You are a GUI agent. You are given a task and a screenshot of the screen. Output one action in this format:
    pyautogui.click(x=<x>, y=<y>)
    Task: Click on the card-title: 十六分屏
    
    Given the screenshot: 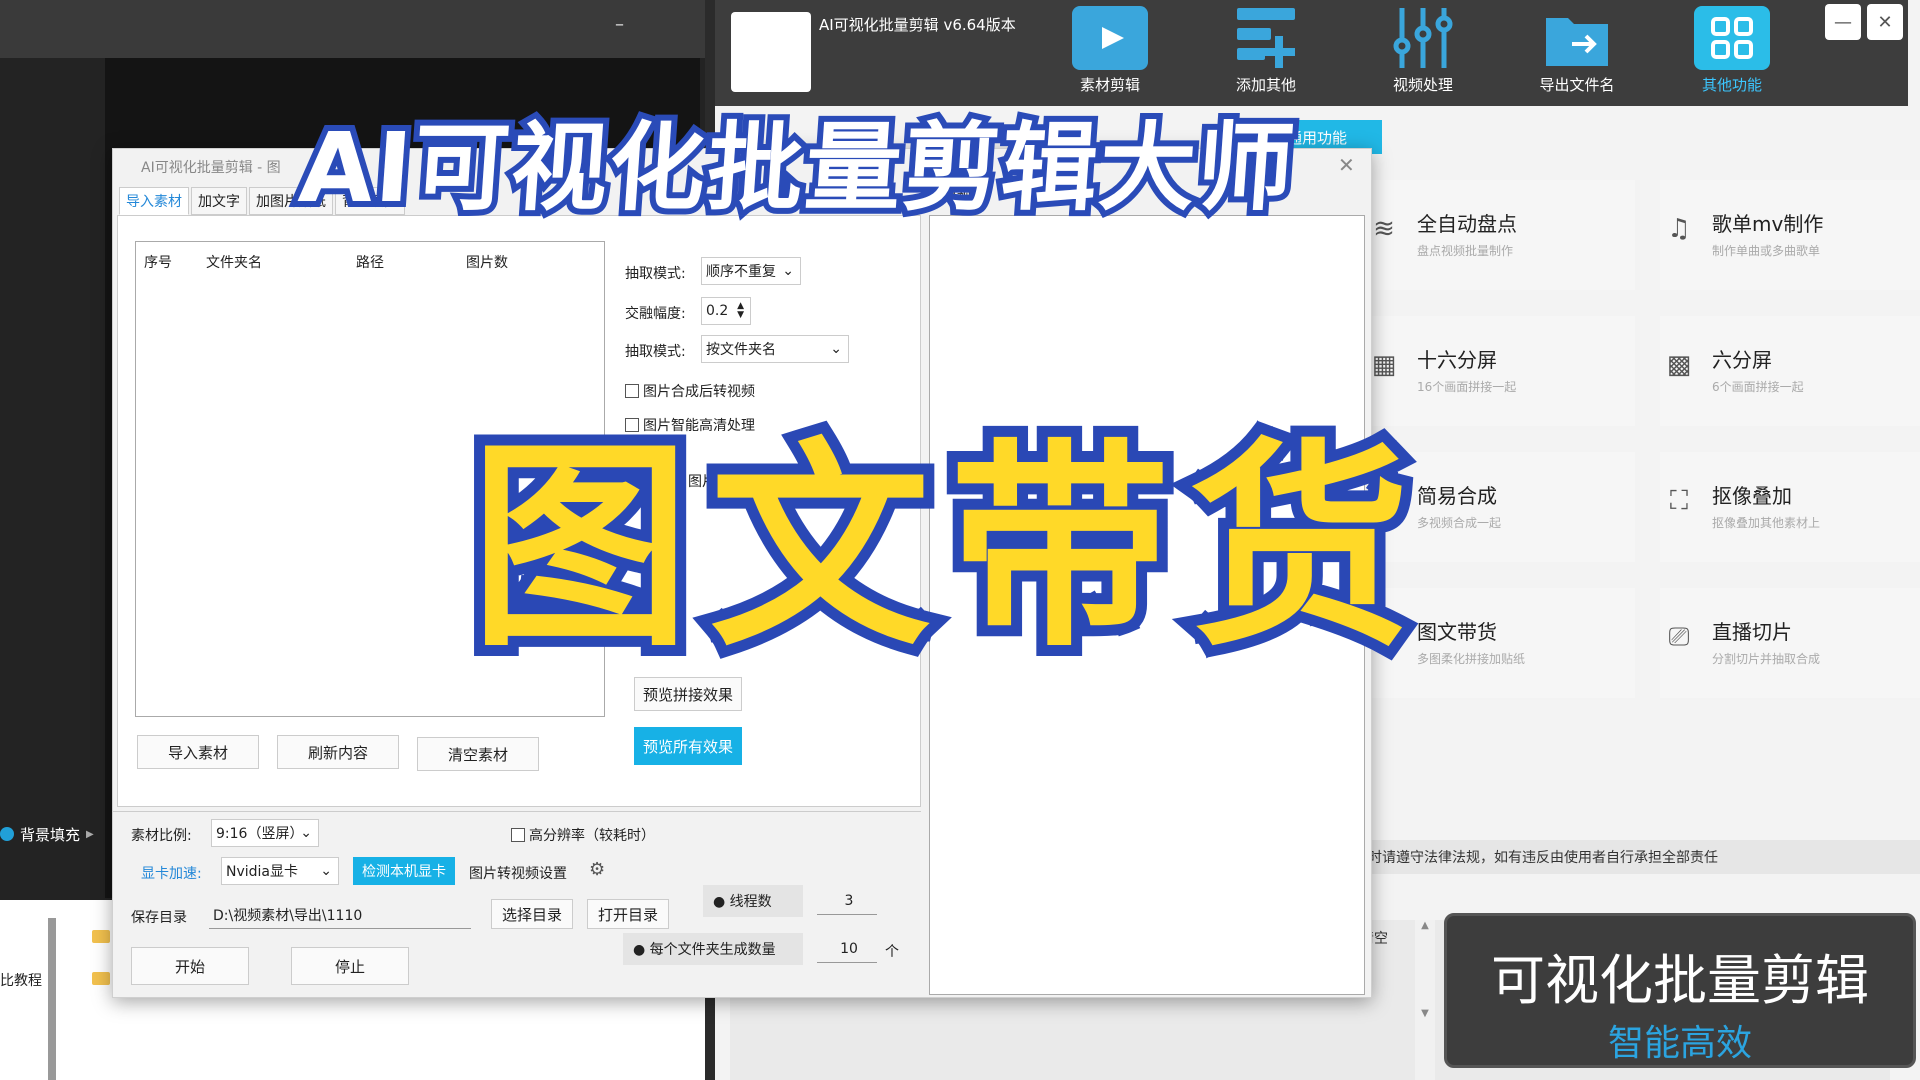 What is the action you would take?
    pyautogui.click(x=1457, y=360)
    